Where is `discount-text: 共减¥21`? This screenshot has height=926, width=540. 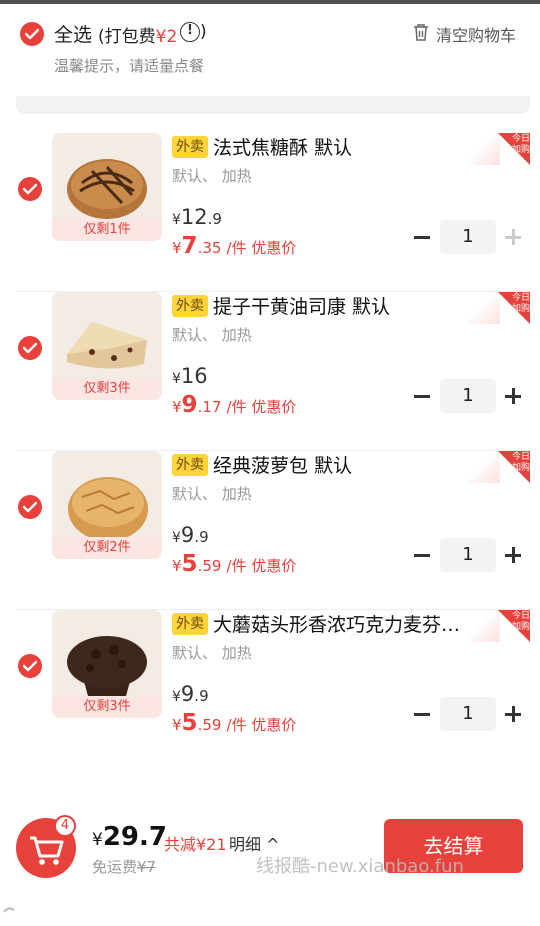
discount-text: 共减¥21 is located at coordinates (195, 844).